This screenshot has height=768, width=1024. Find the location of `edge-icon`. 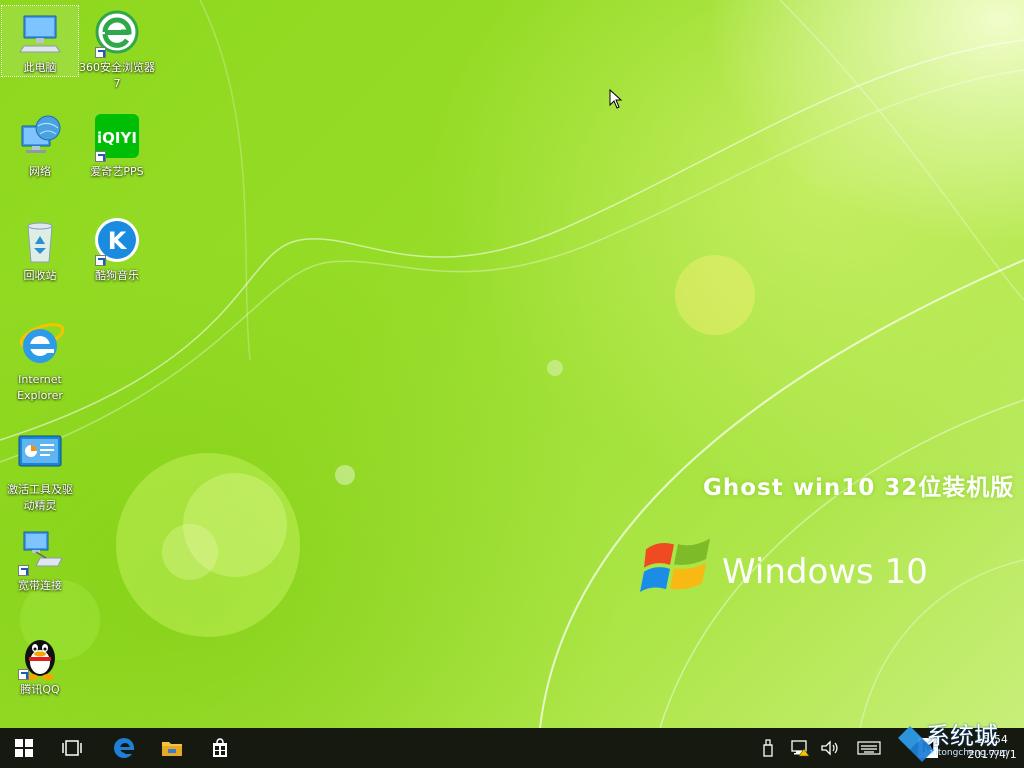

edge-icon is located at coordinates (124, 748).